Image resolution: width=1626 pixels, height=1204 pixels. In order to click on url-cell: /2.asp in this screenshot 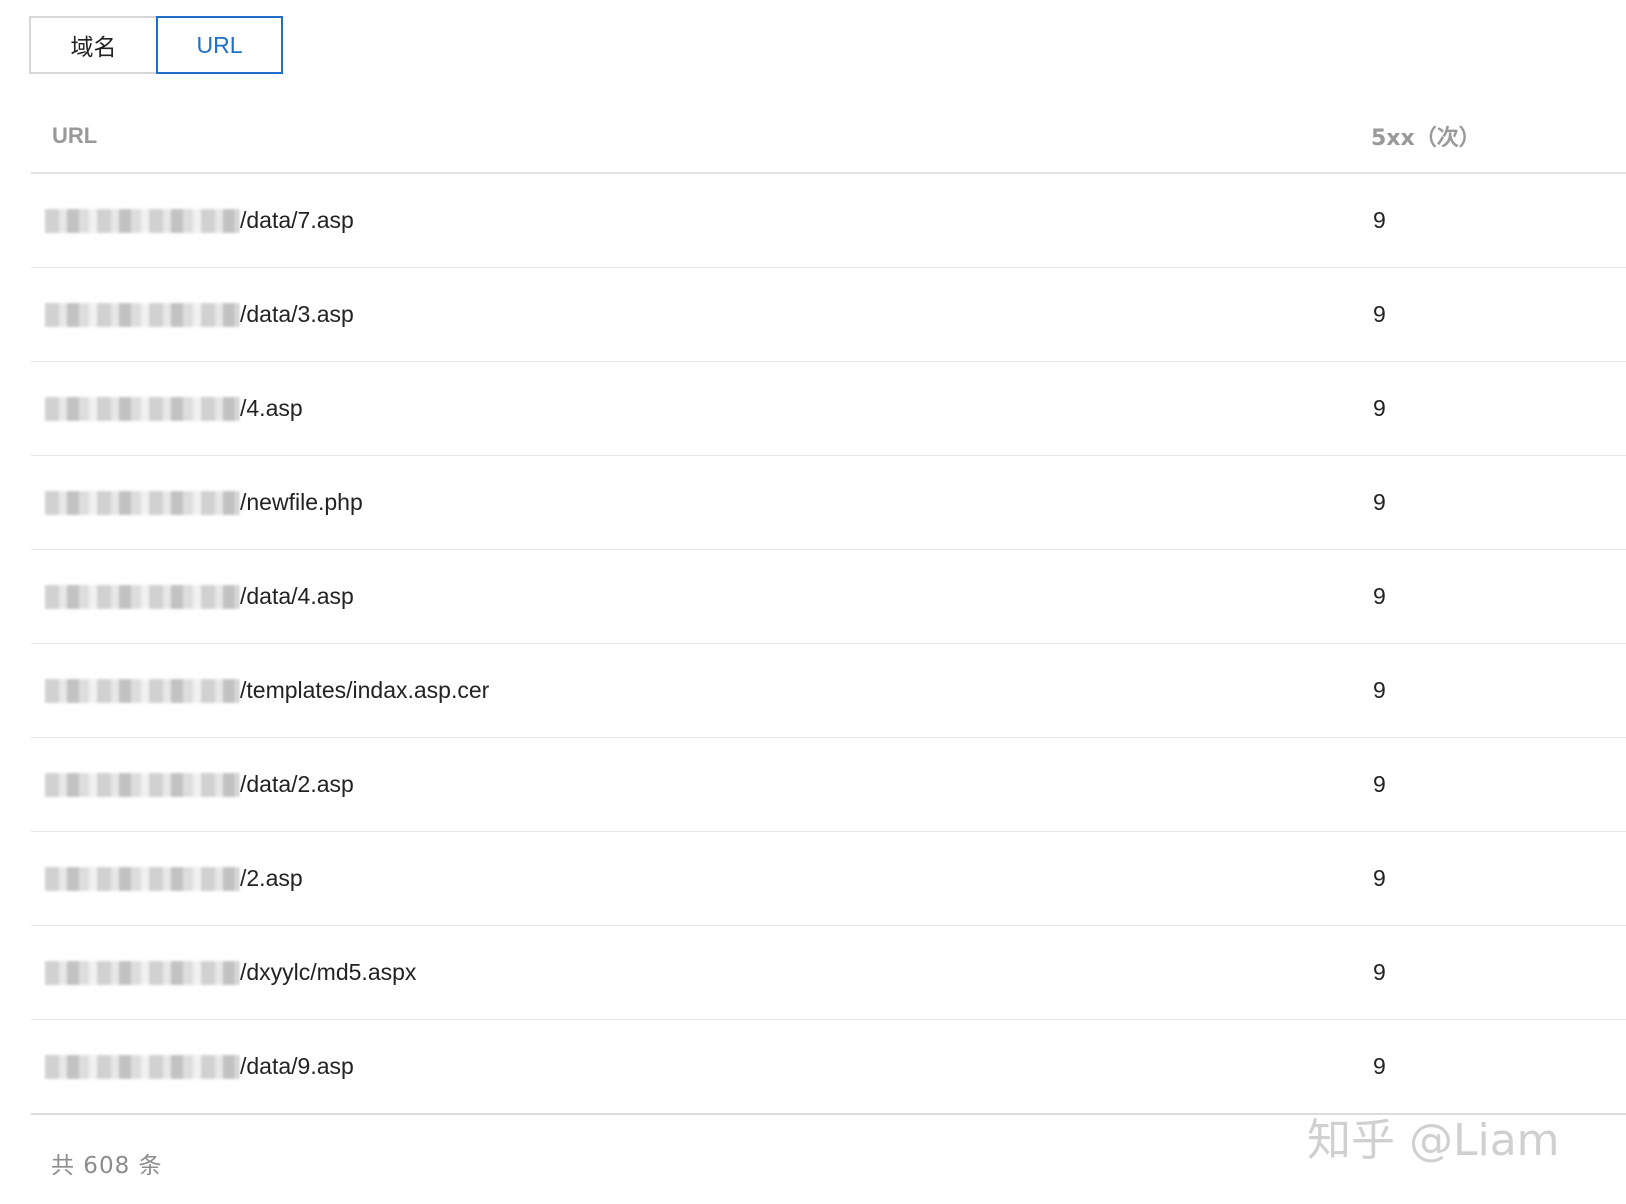, I will do `click(174, 878)`.